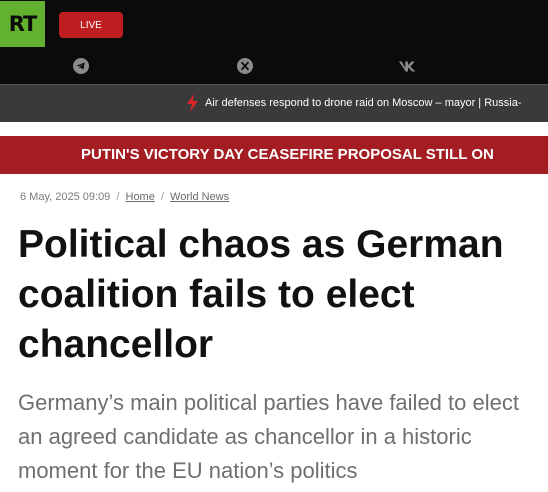 This screenshot has width=548, height=492. What do you see at coordinates (199, 197) in the screenshot?
I see `breadcrumb-world-news: World News` at bounding box center [199, 197].